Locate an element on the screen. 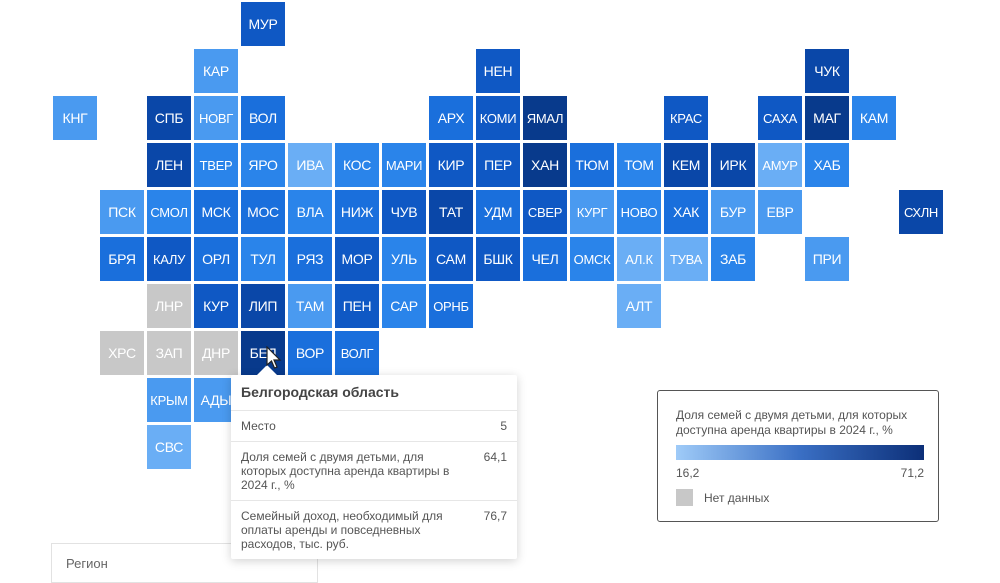 The image size is (1000, 583). region-tile: ЯРО is located at coordinates (263, 165).